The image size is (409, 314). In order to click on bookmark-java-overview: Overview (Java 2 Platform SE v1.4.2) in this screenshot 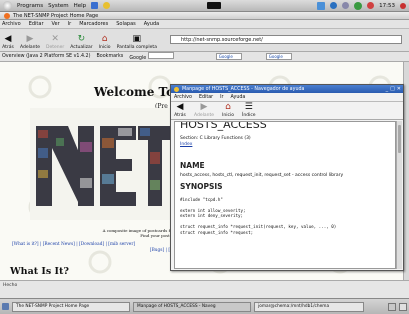, I will do `click(46, 56)`.